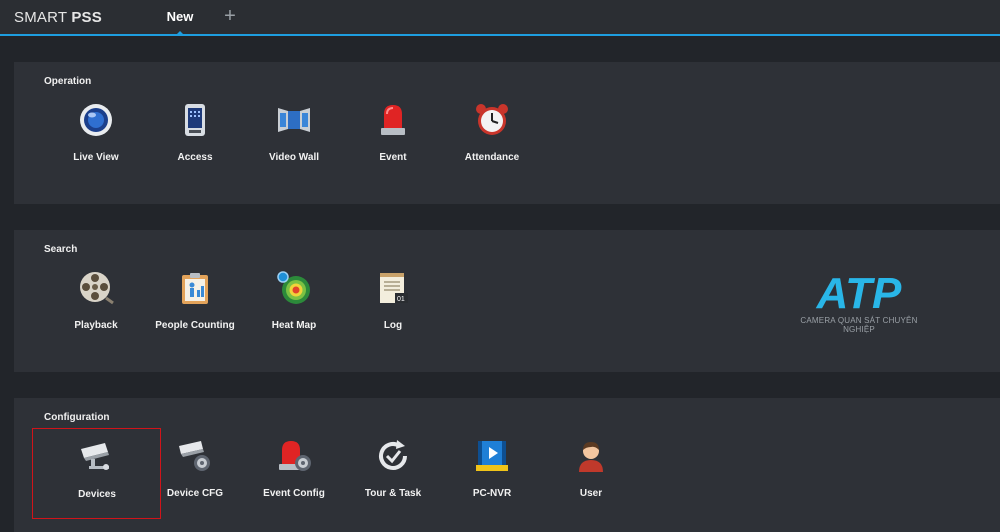 Image resolution: width=1000 pixels, height=532 pixels. Describe the element at coordinates (492, 157) in the screenshot. I see `tile-label: Attendance` at that location.